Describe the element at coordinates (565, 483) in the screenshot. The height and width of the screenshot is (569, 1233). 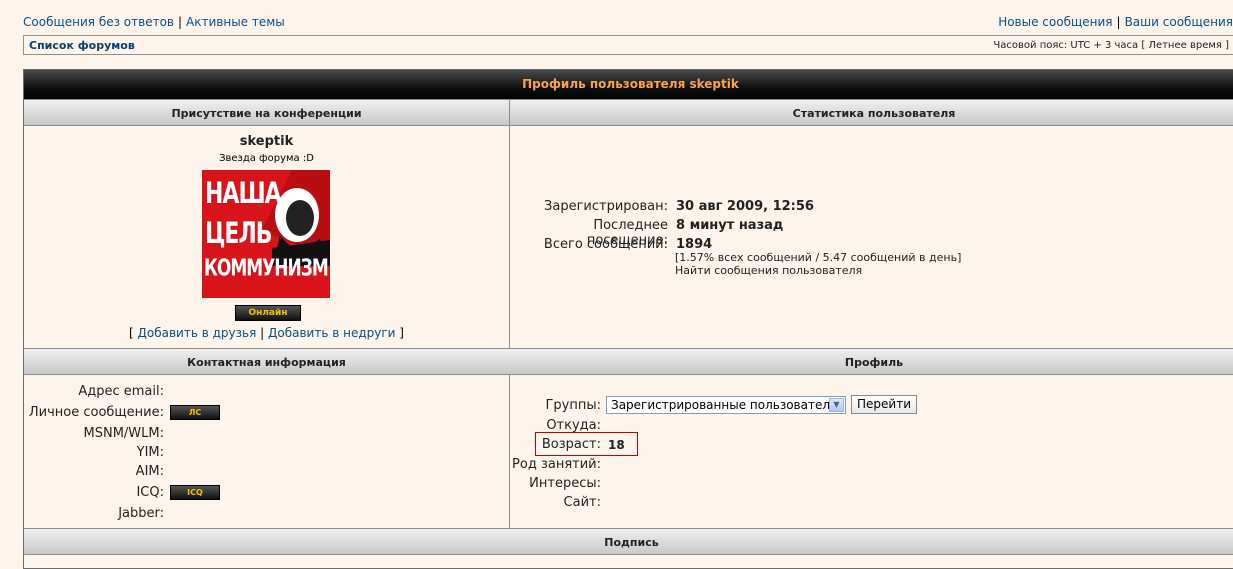
I see `interests-label: Интересы:` at that location.